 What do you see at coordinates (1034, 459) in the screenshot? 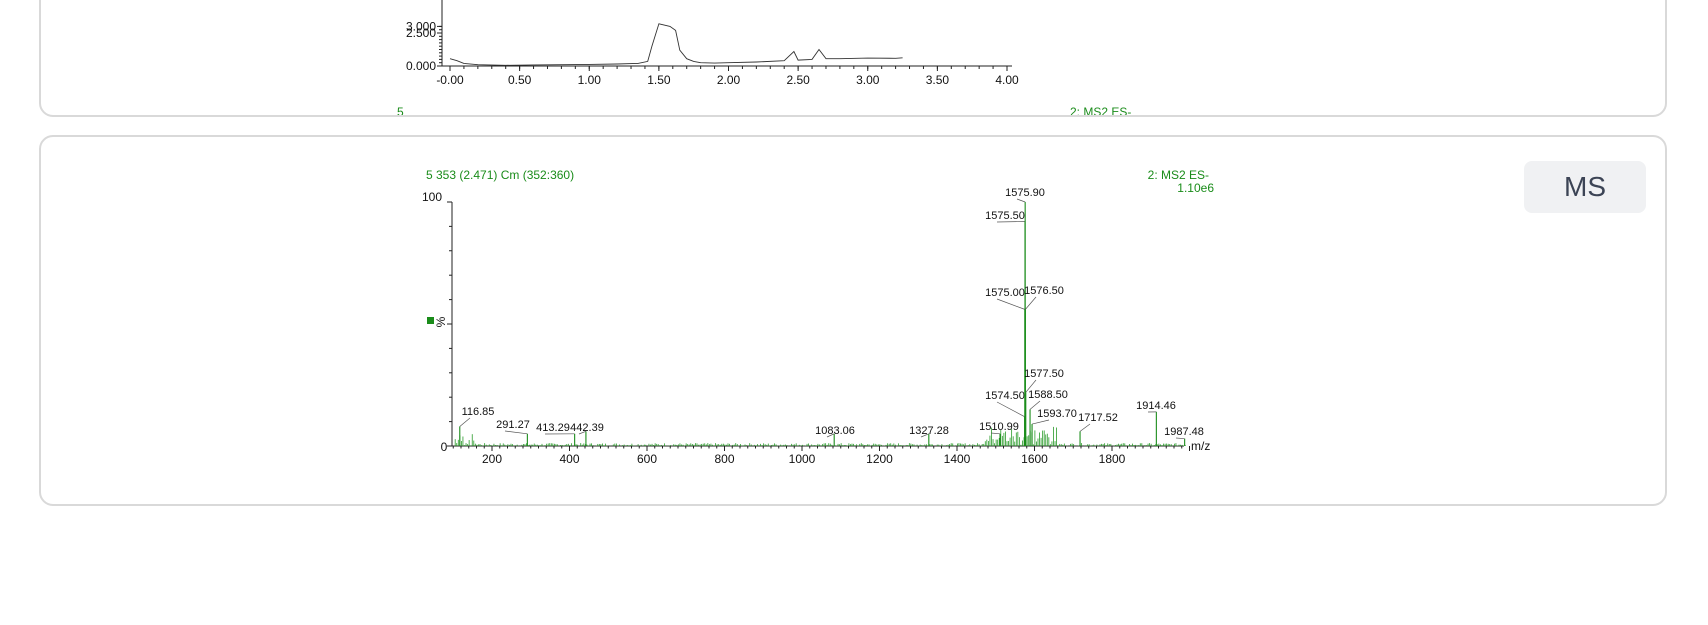
I see `ms-x-tick-label: 1600` at bounding box center [1034, 459].